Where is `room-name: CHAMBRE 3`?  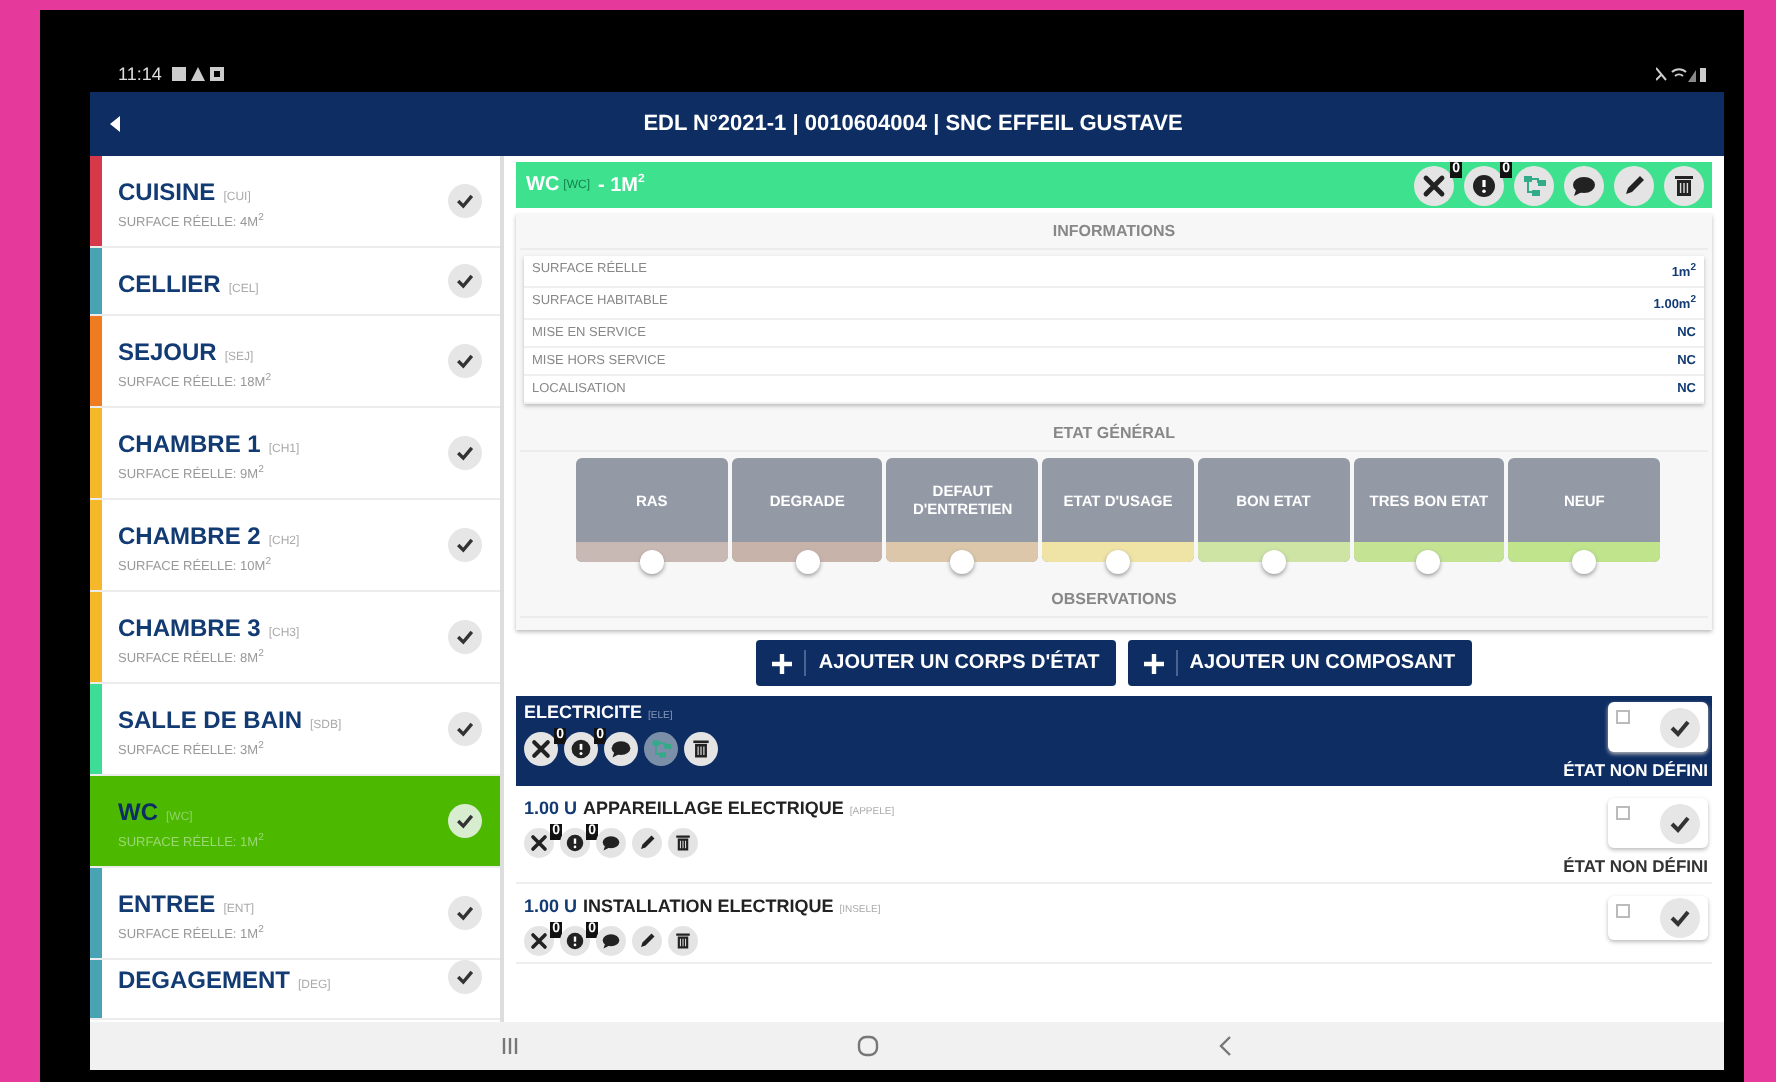 room-name: CHAMBRE 3 is located at coordinates (189, 627).